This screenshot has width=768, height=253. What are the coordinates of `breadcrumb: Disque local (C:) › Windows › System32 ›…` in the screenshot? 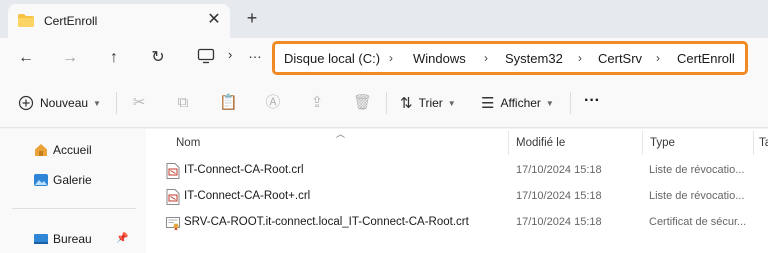 It's located at (510, 58).